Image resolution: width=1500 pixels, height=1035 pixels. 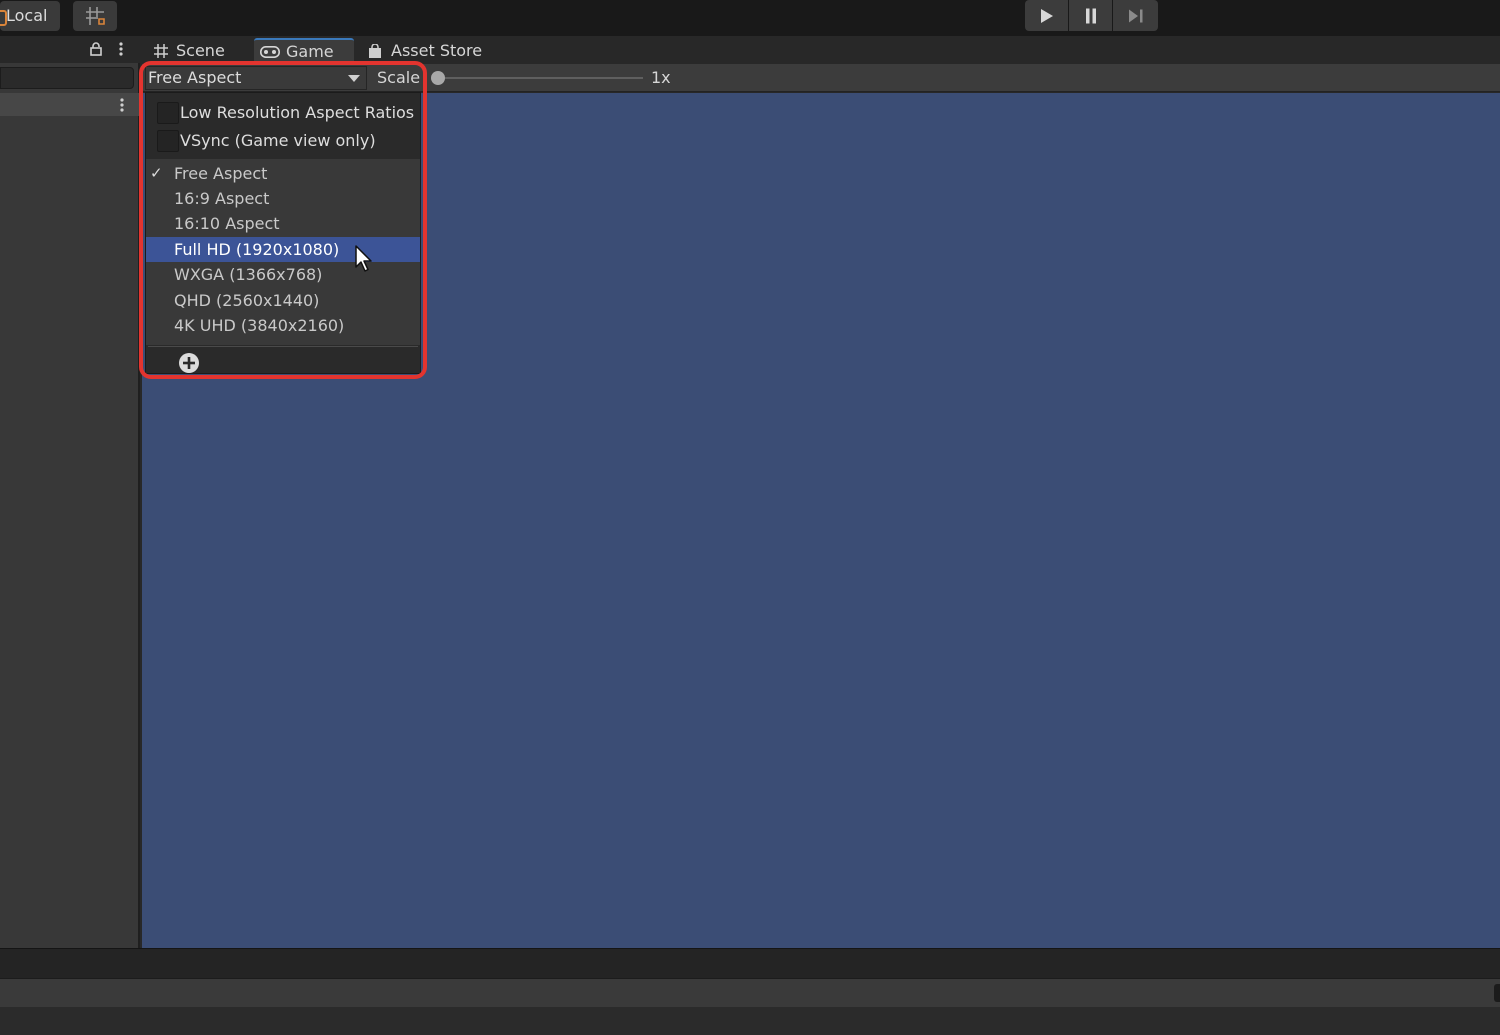 I want to click on pivot-handle-icon, so click(x=3, y=18).